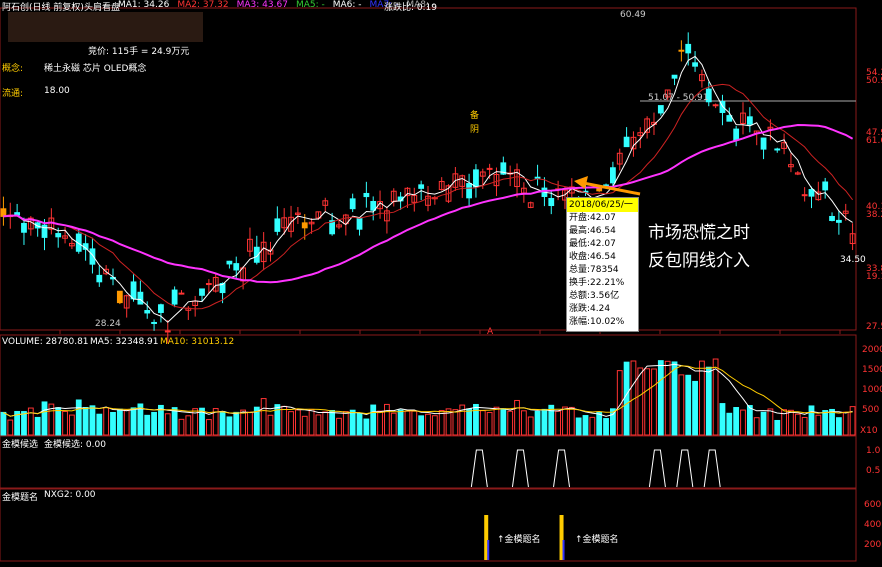 This screenshot has height=567, width=882. What do you see at coordinates (310, 5) in the screenshot?
I see `ma-legend-item: MA5: -` at bounding box center [310, 5].